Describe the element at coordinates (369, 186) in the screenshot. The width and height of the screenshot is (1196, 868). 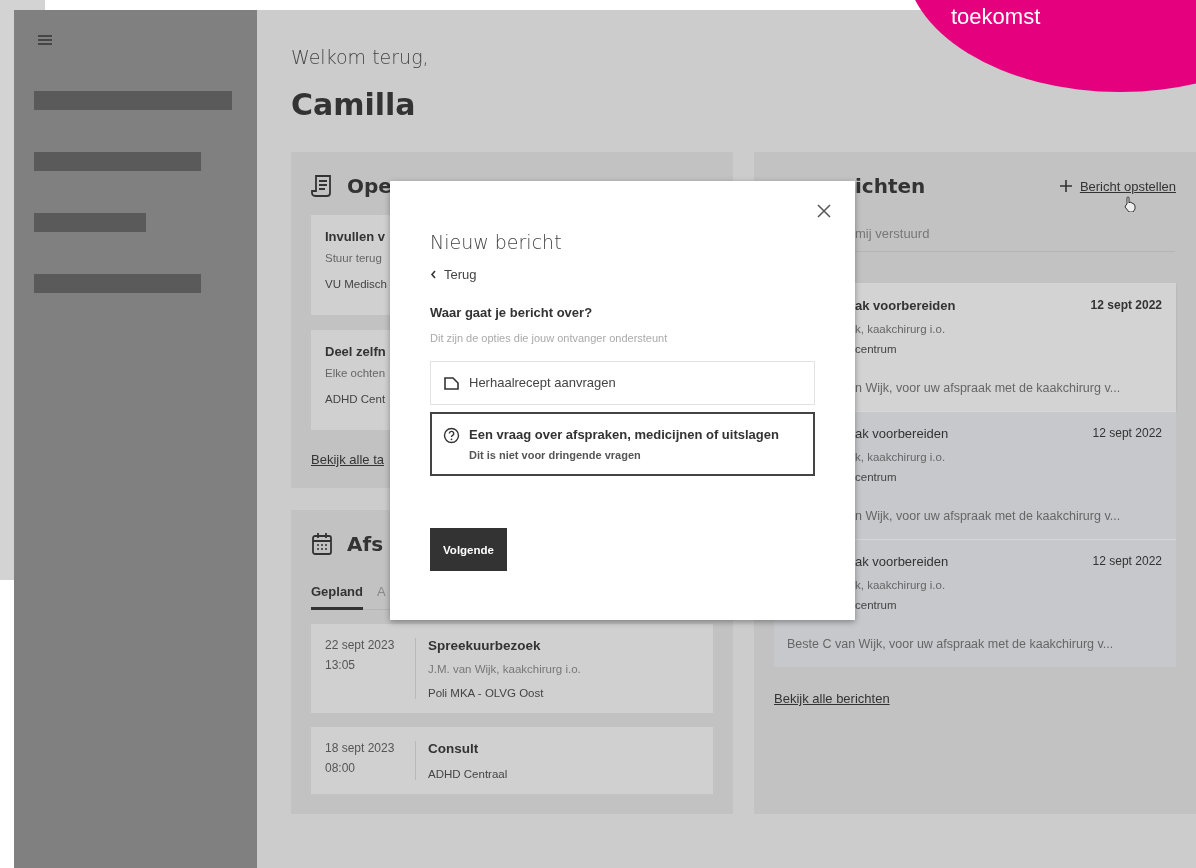
I see `panel-title: Ope` at that location.